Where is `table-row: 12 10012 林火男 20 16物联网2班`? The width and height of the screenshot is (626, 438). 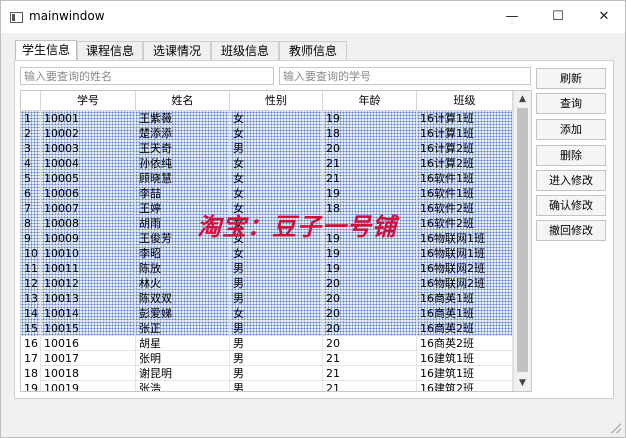
table-row: 12 10012 林火男 20 16物联网2班 is located at coordinates (267, 283).